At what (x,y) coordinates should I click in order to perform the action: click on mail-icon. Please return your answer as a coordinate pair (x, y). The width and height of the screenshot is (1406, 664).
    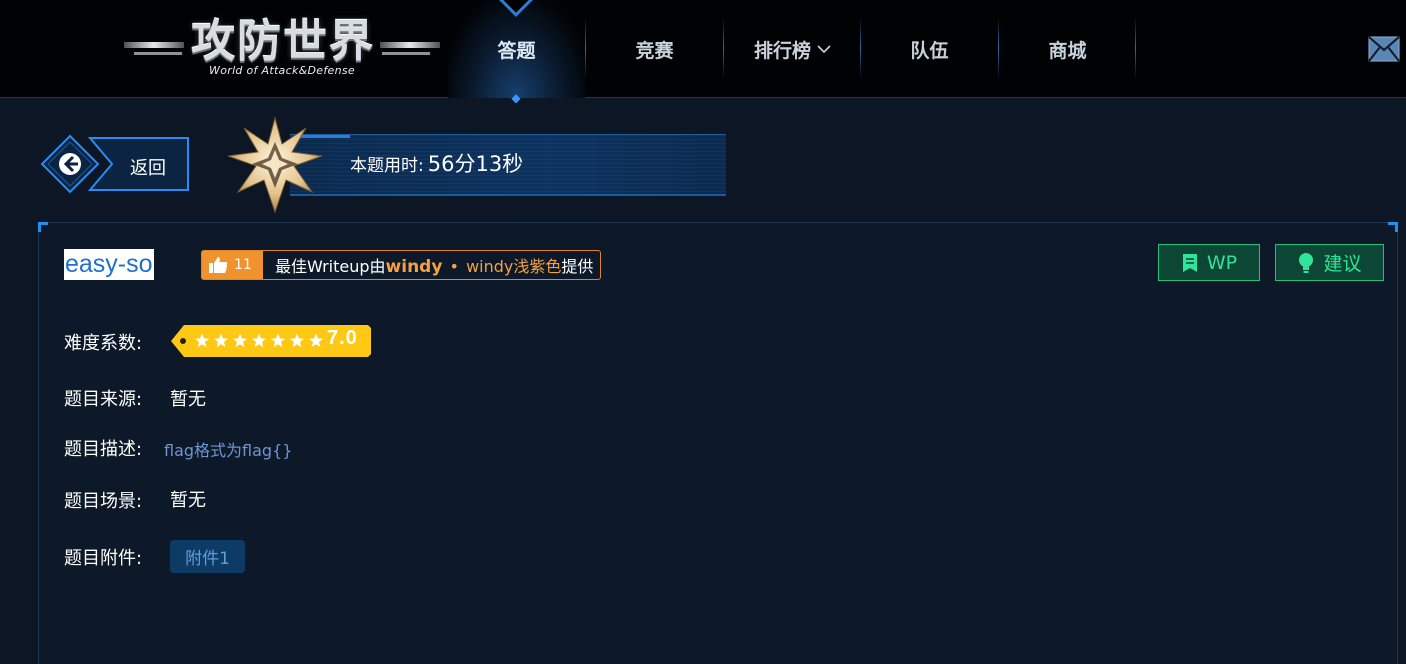
    Looking at the image, I should click on (1384, 49).